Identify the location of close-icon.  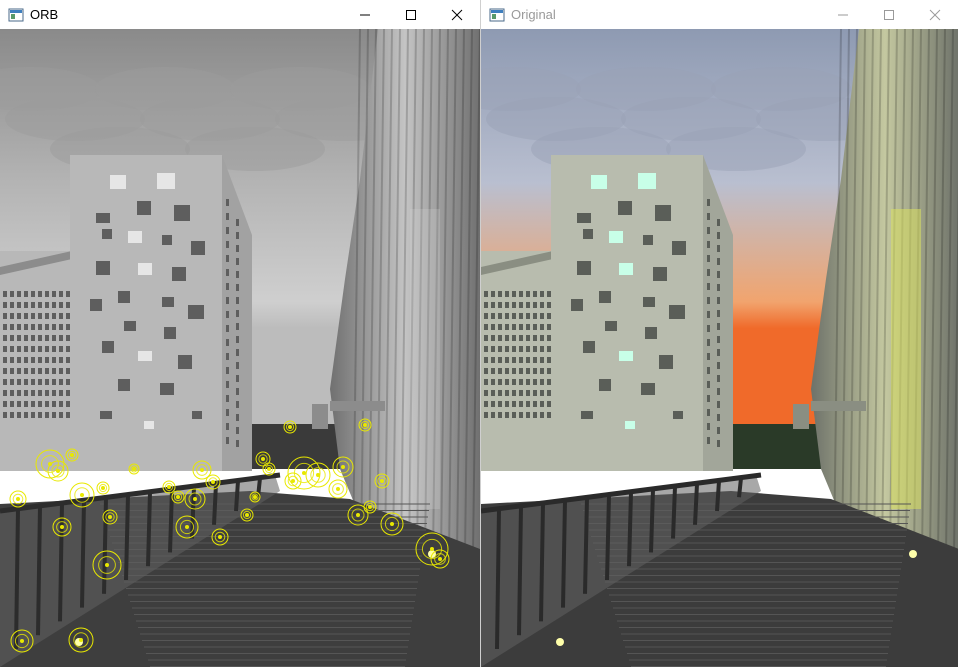
(457, 14).